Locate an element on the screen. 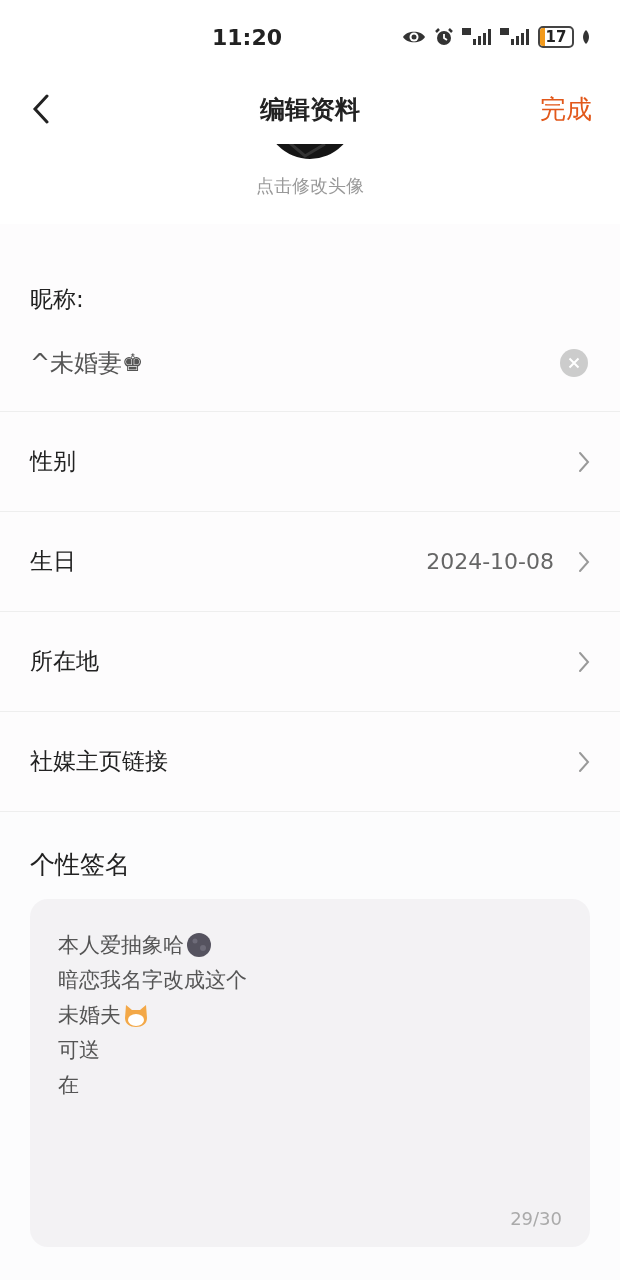 This screenshot has width=620, height=1280. signature-title: 个性签名 is located at coordinates (80, 865).